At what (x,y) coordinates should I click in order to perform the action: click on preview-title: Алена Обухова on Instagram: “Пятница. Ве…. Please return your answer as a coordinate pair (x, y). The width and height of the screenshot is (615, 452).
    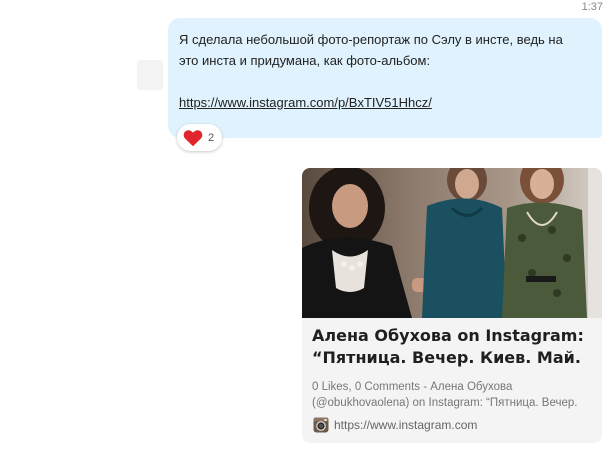
    Looking at the image, I should click on (451, 347).